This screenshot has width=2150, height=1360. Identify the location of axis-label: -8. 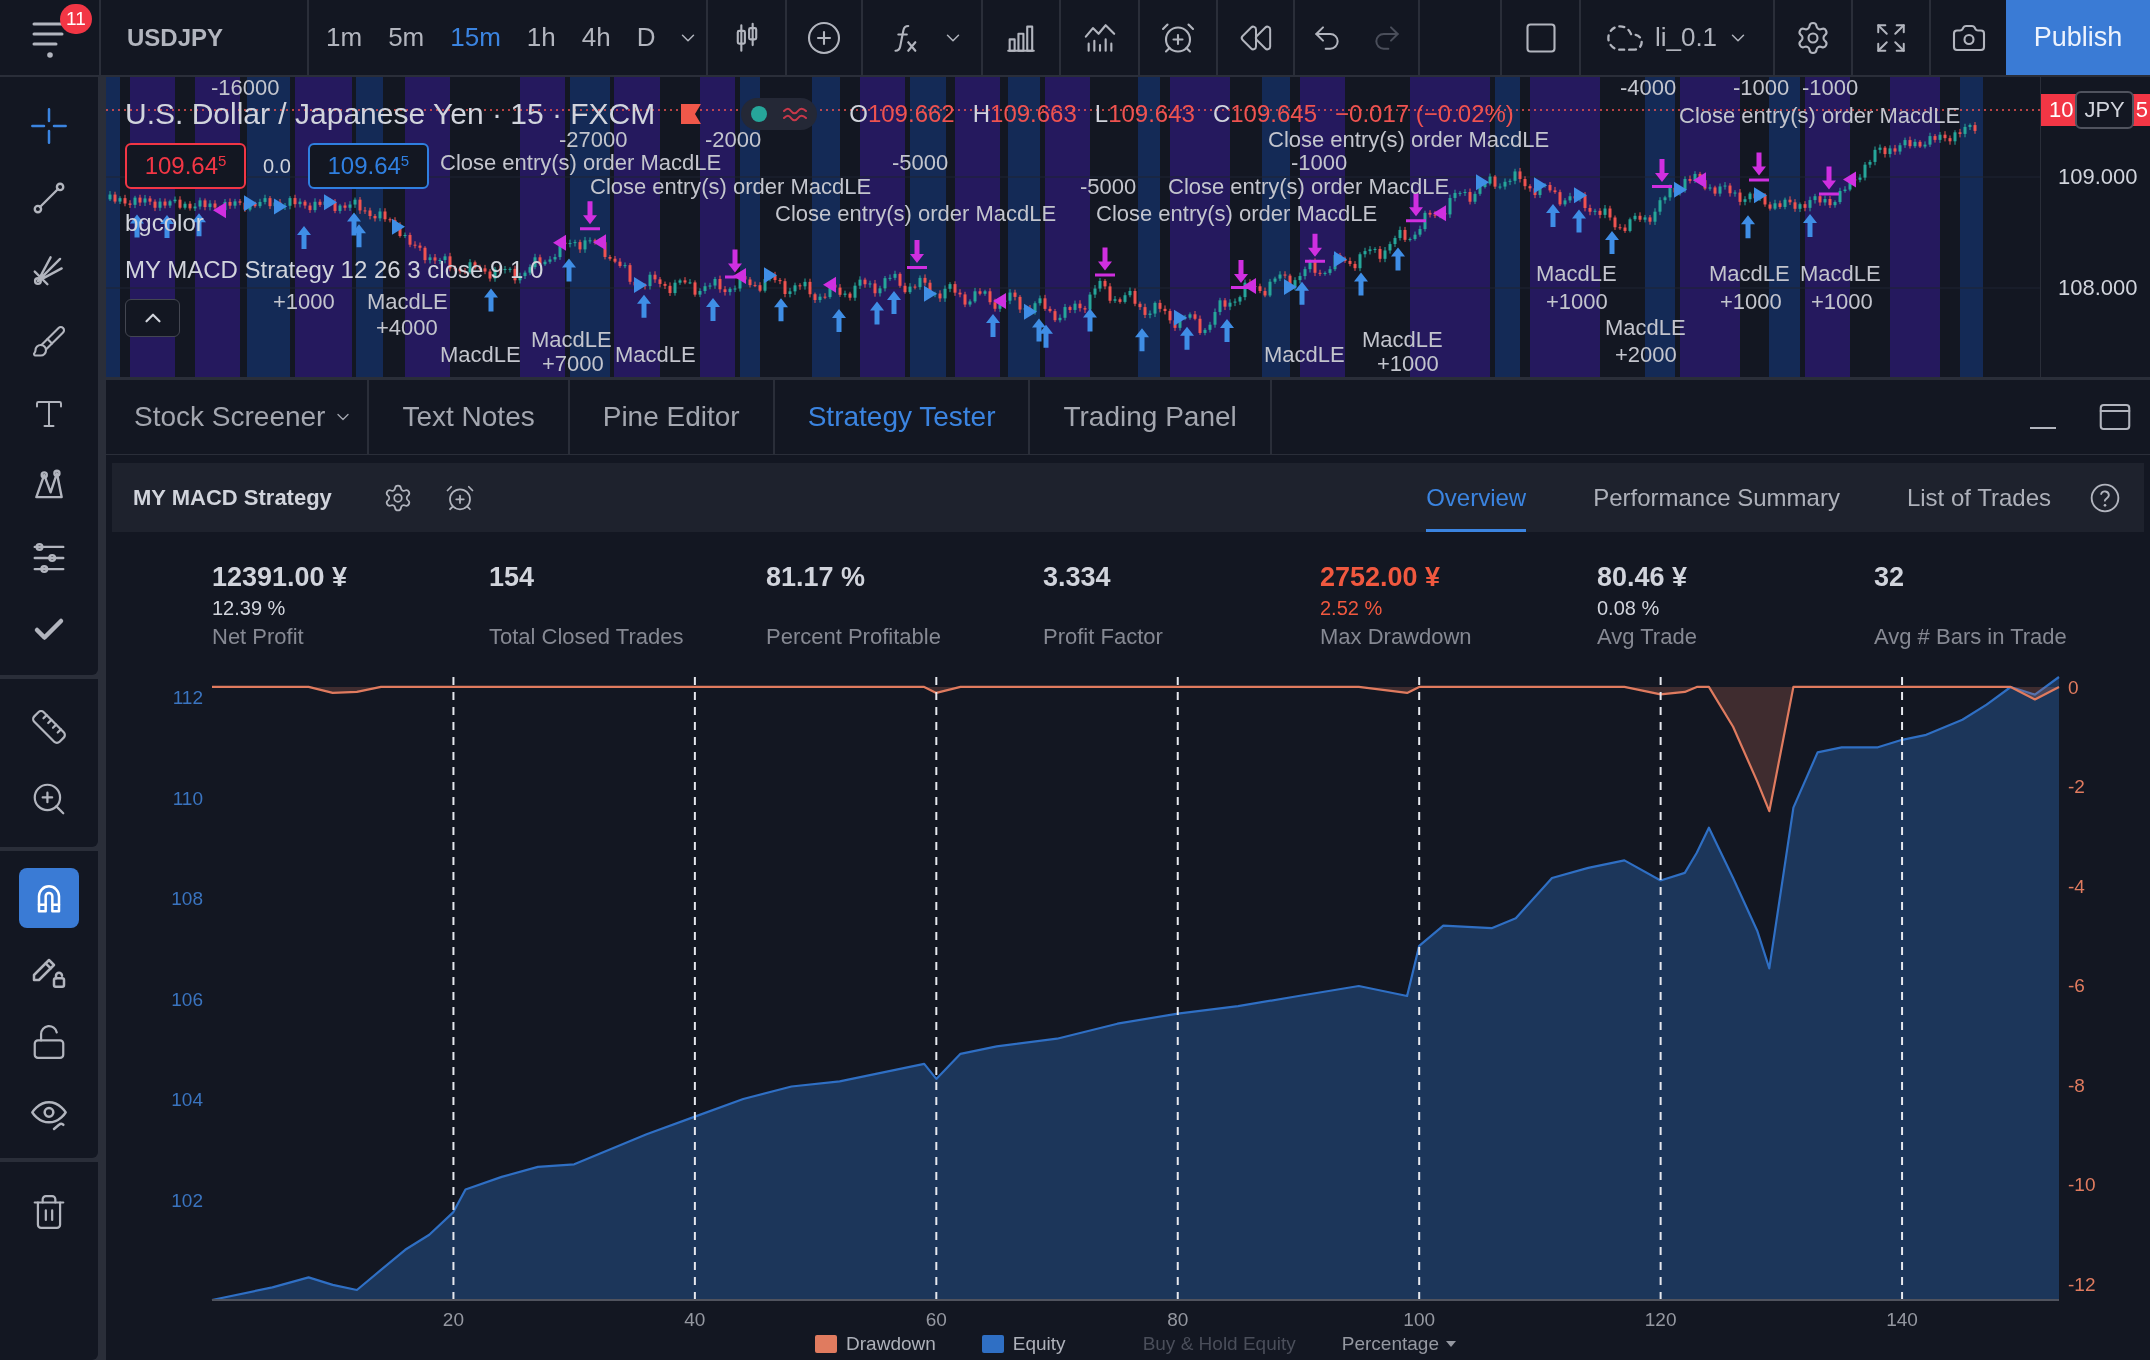
(2076, 1085).